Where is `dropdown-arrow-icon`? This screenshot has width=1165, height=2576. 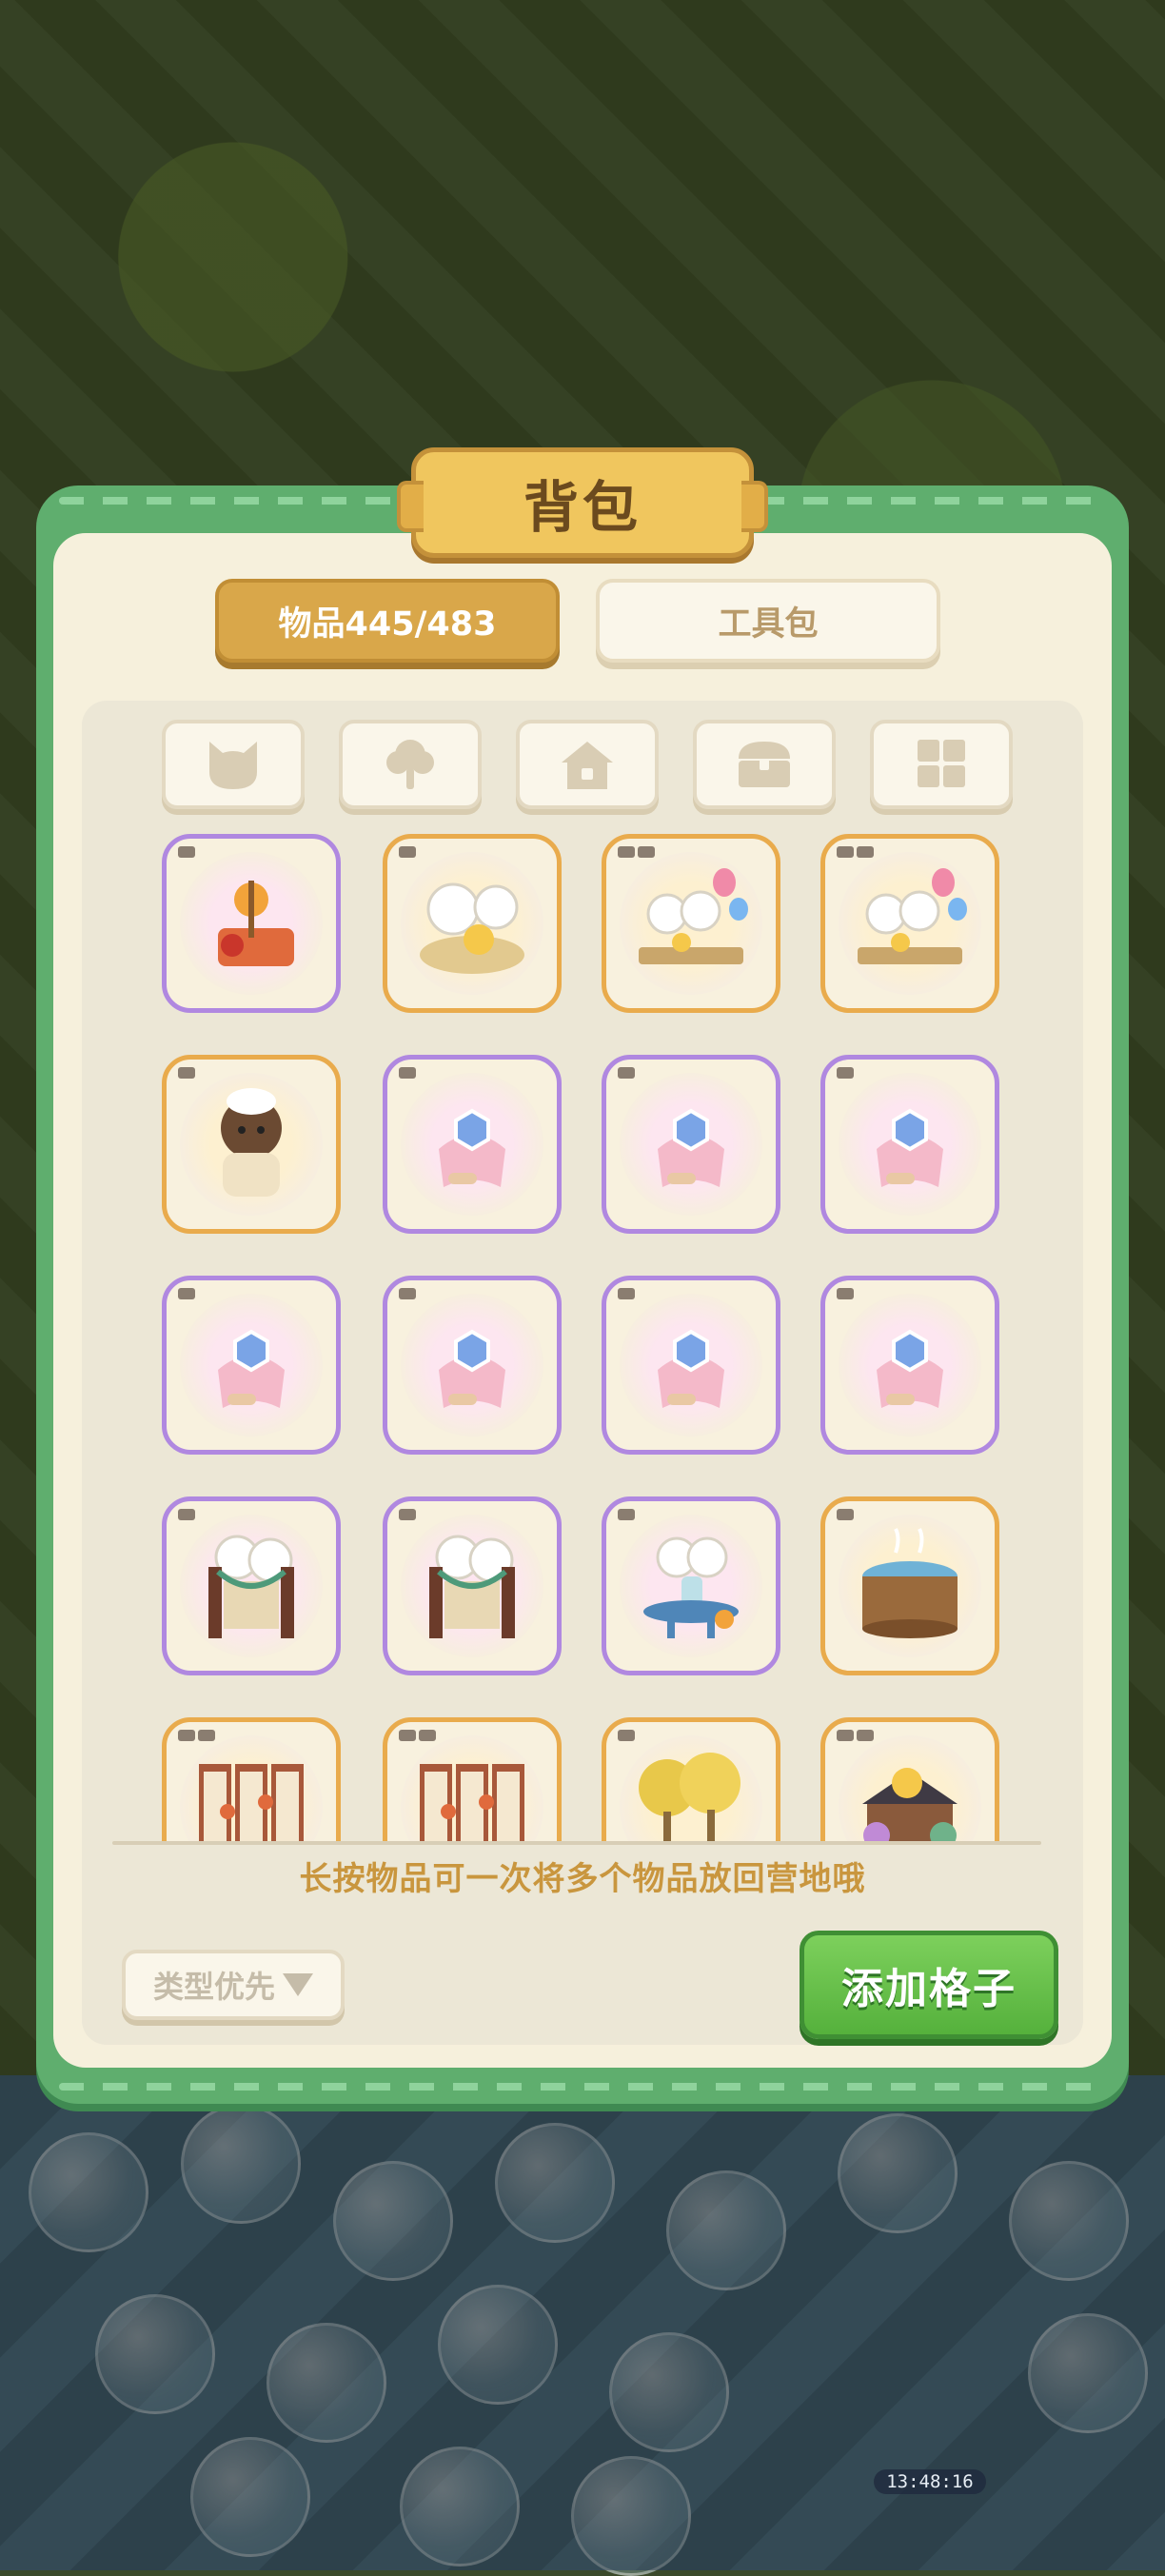 dropdown-arrow-icon is located at coordinates (298, 1985).